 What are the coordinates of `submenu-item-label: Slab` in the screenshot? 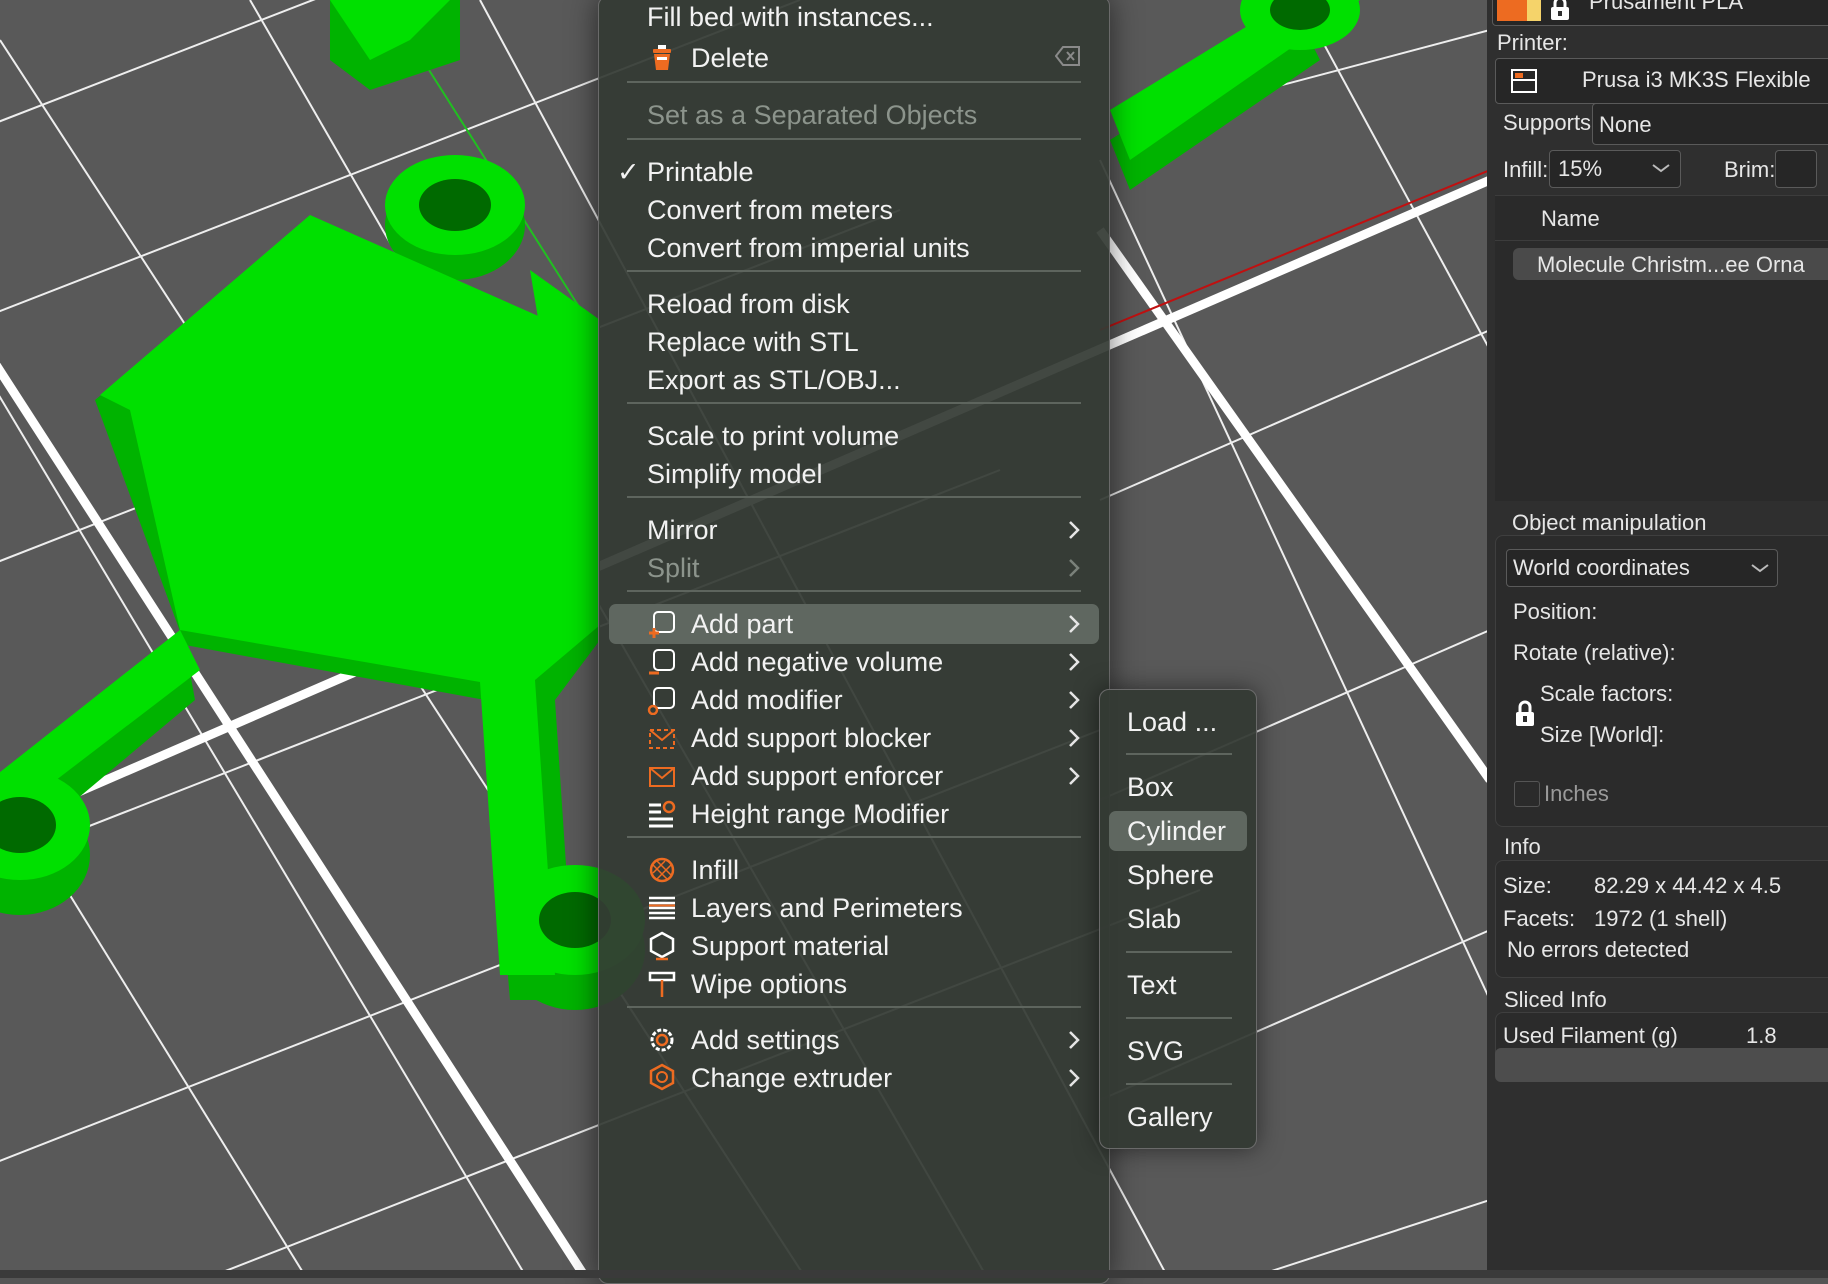 It's located at (1154, 918).